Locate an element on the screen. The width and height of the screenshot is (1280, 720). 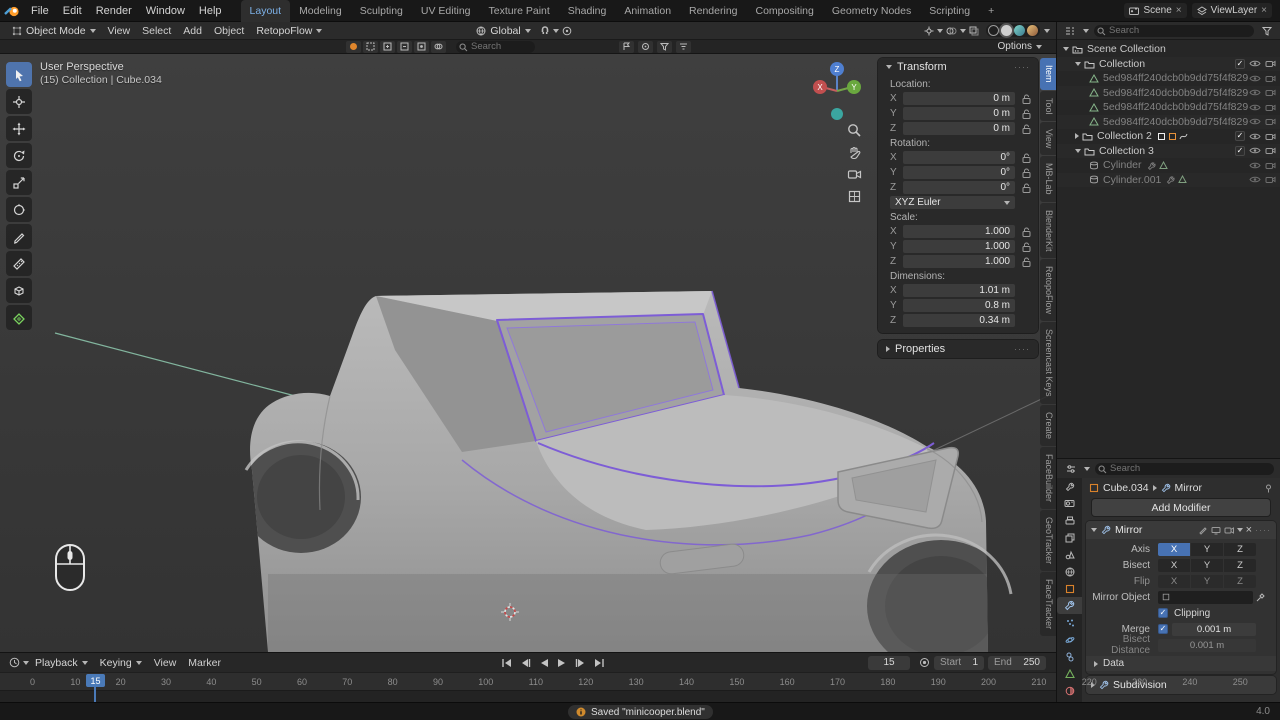
pan-hand-icon is located at coordinates (854, 152).